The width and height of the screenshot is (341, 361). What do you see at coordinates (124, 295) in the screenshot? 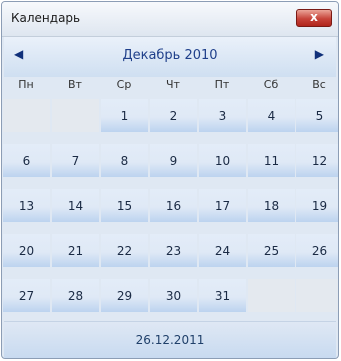
I see `day-cell: 29` at bounding box center [124, 295].